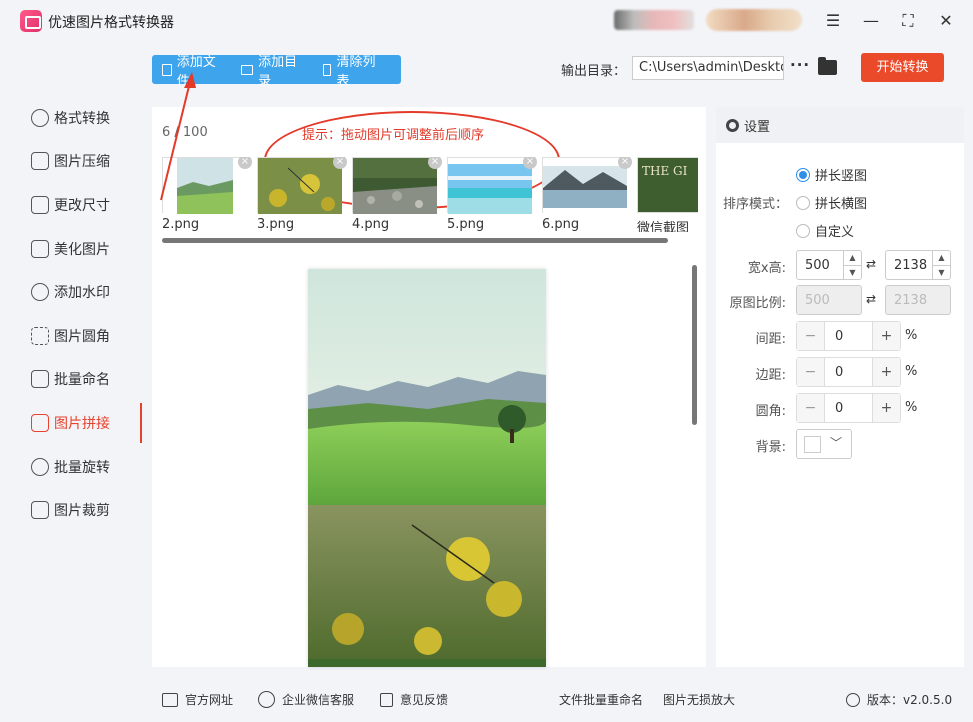  I want to click on sort-option-horizontal: 拼长横图, so click(831, 202).